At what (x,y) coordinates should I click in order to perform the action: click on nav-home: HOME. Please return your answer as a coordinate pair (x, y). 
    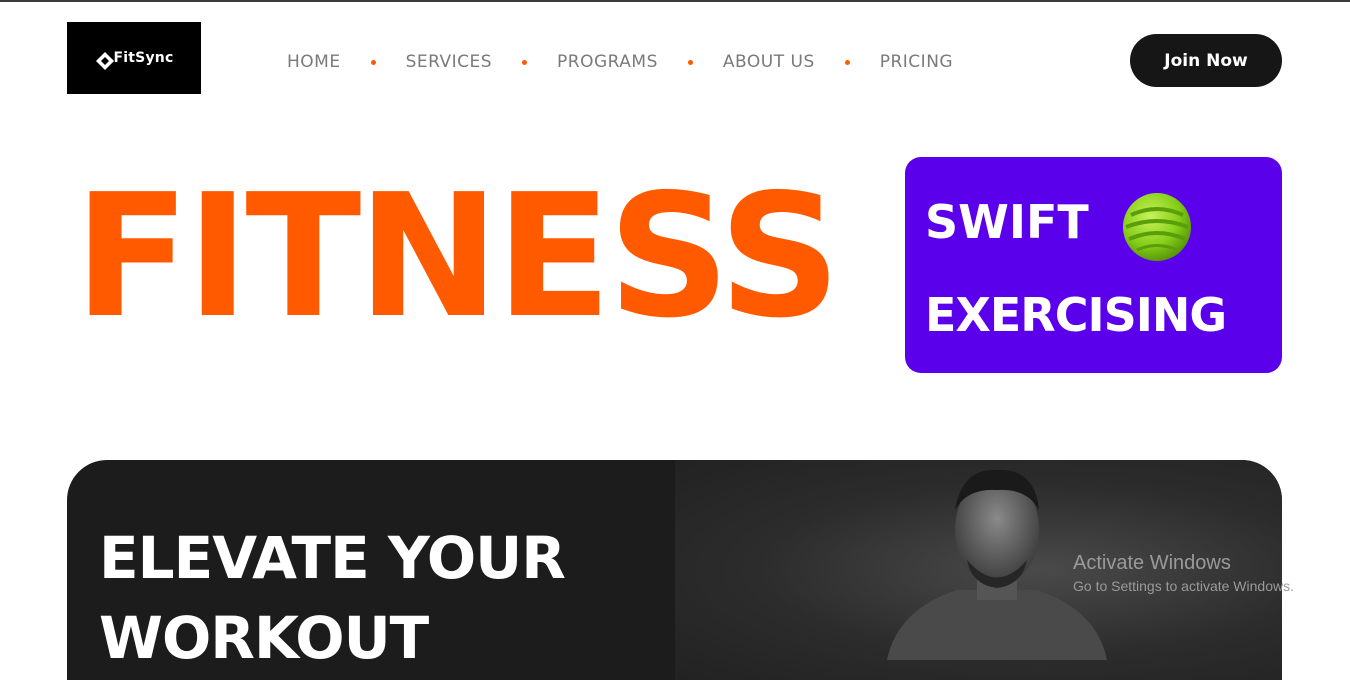
    Looking at the image, I should click on (314, 62).